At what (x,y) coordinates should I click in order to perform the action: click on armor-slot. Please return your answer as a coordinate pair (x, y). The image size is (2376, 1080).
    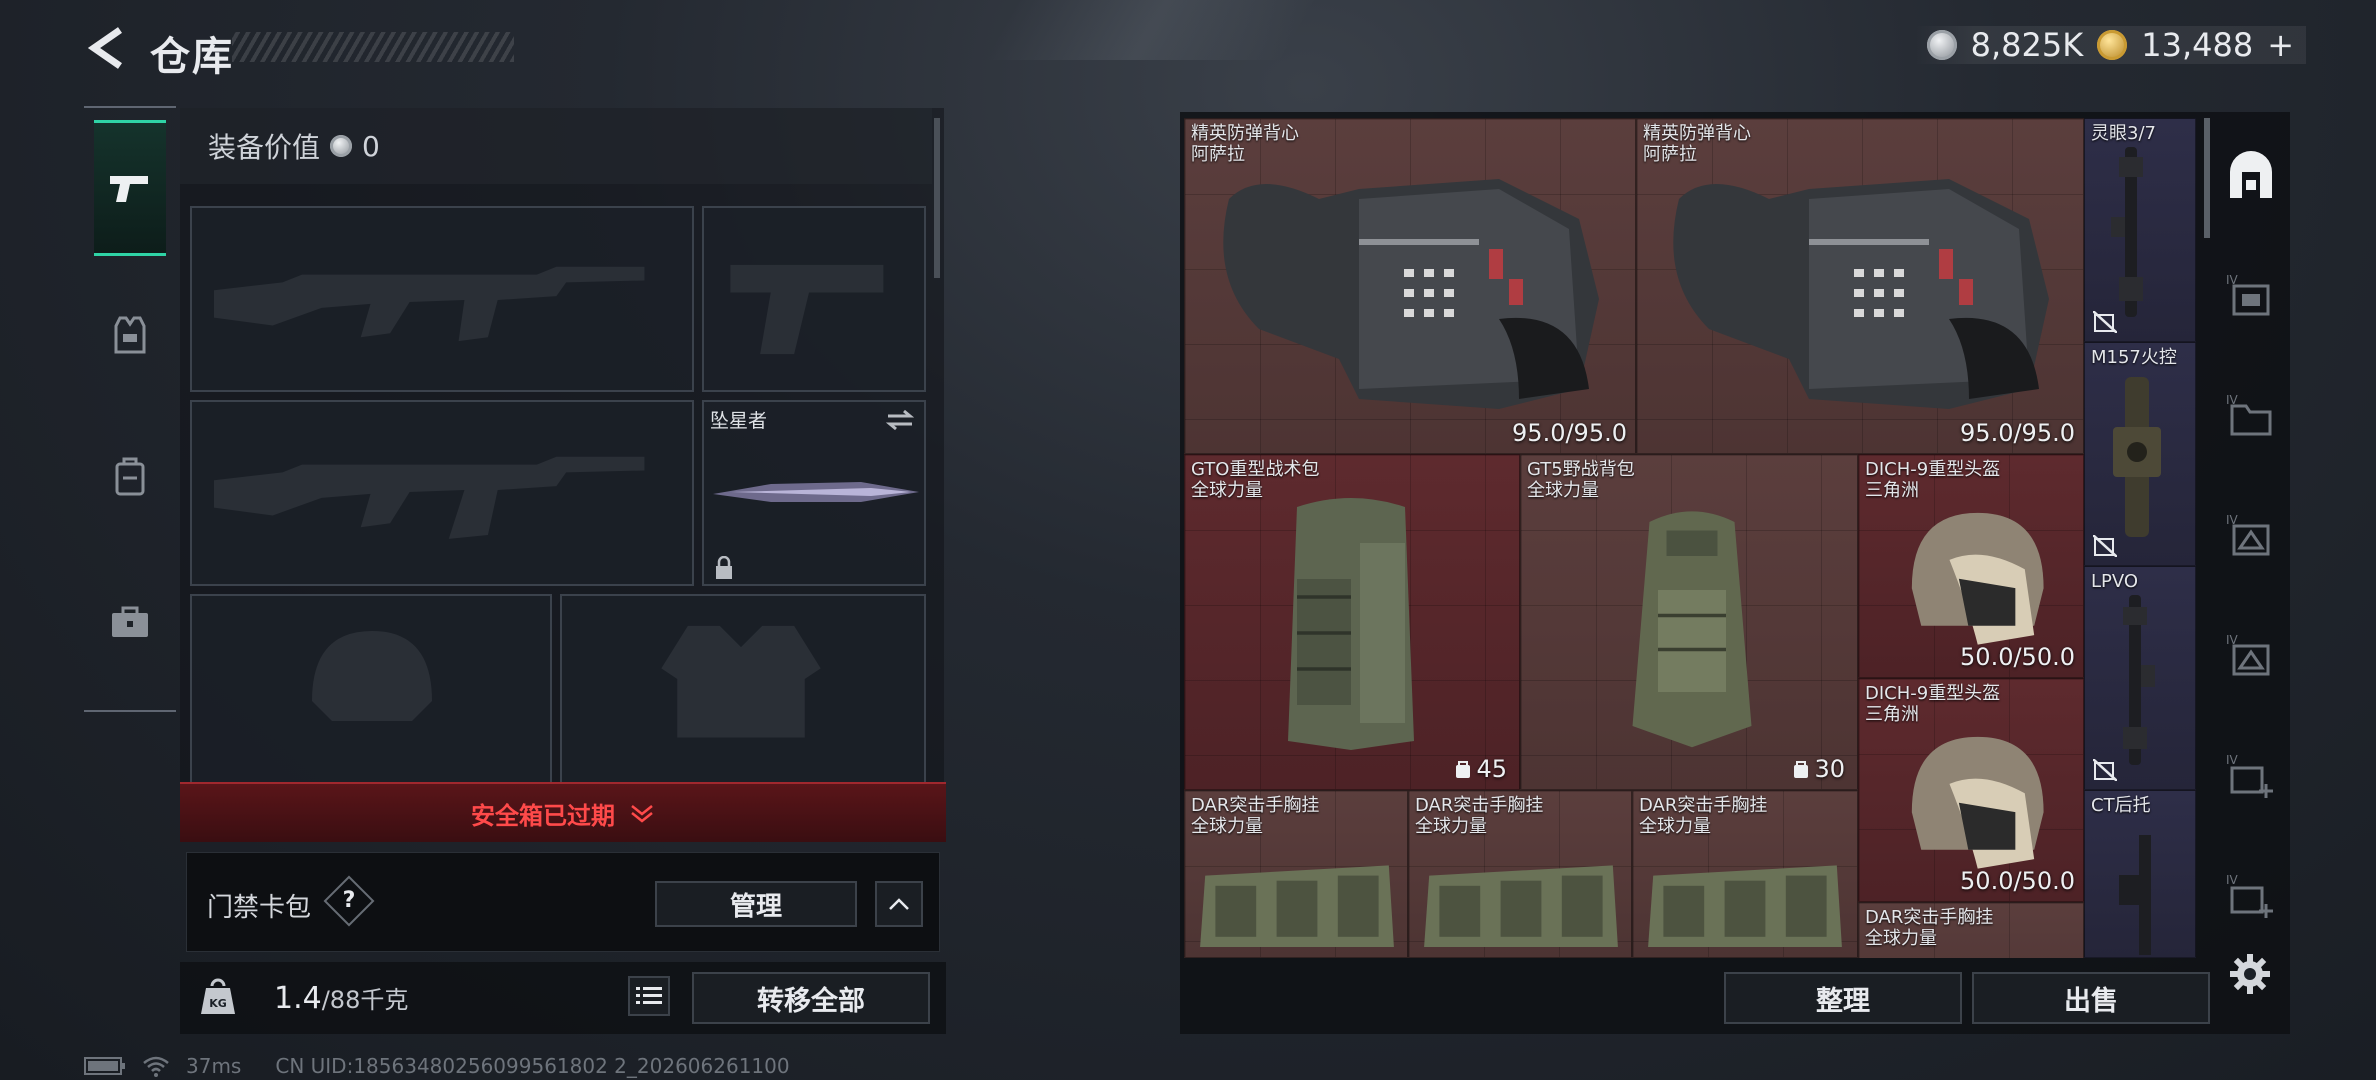
    Looking at the image, I should click on (743, 694).